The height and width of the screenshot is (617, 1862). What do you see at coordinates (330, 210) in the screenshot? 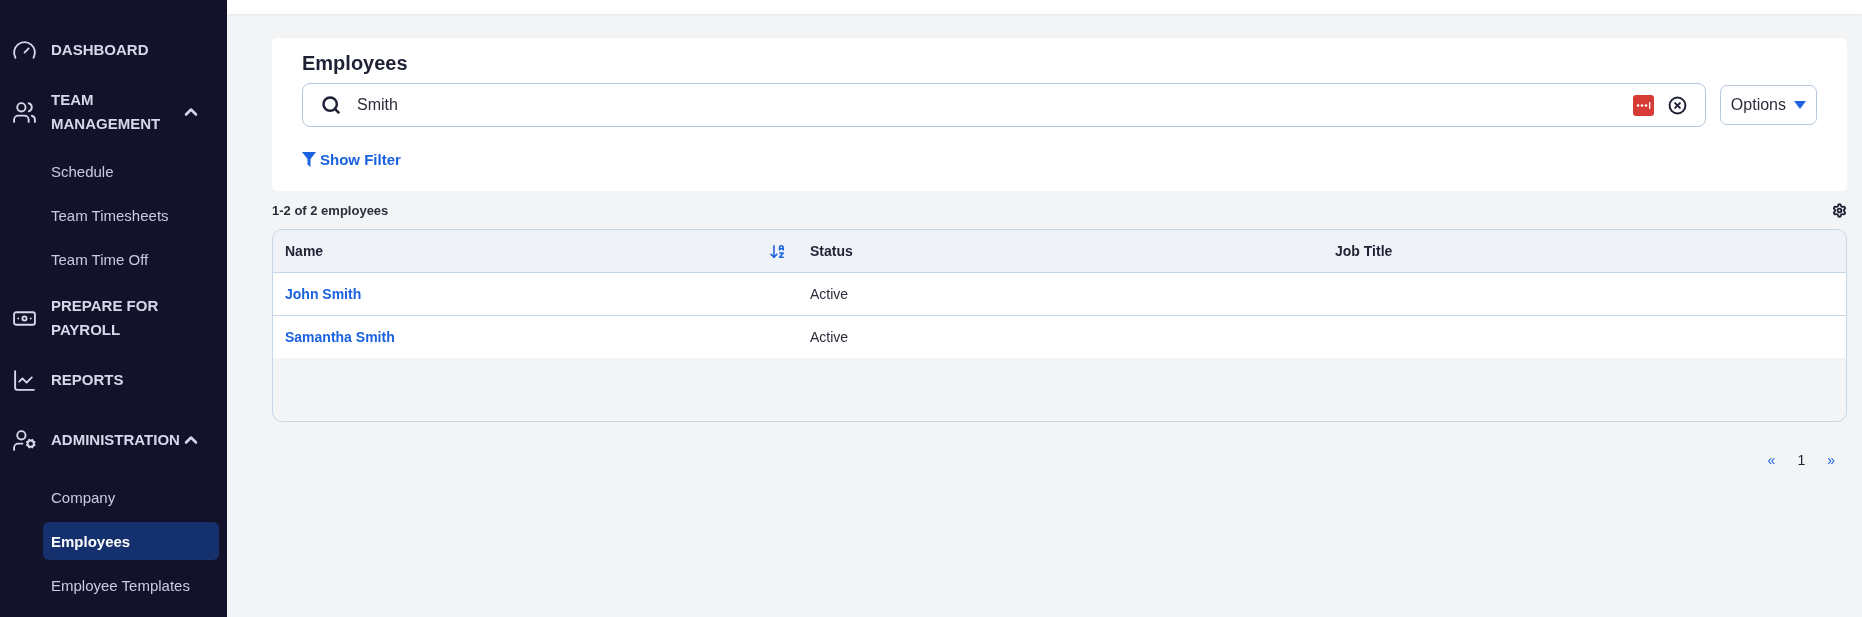
I see `results-count: 1-2 of 2 employees` at bounding box center [330, 210].